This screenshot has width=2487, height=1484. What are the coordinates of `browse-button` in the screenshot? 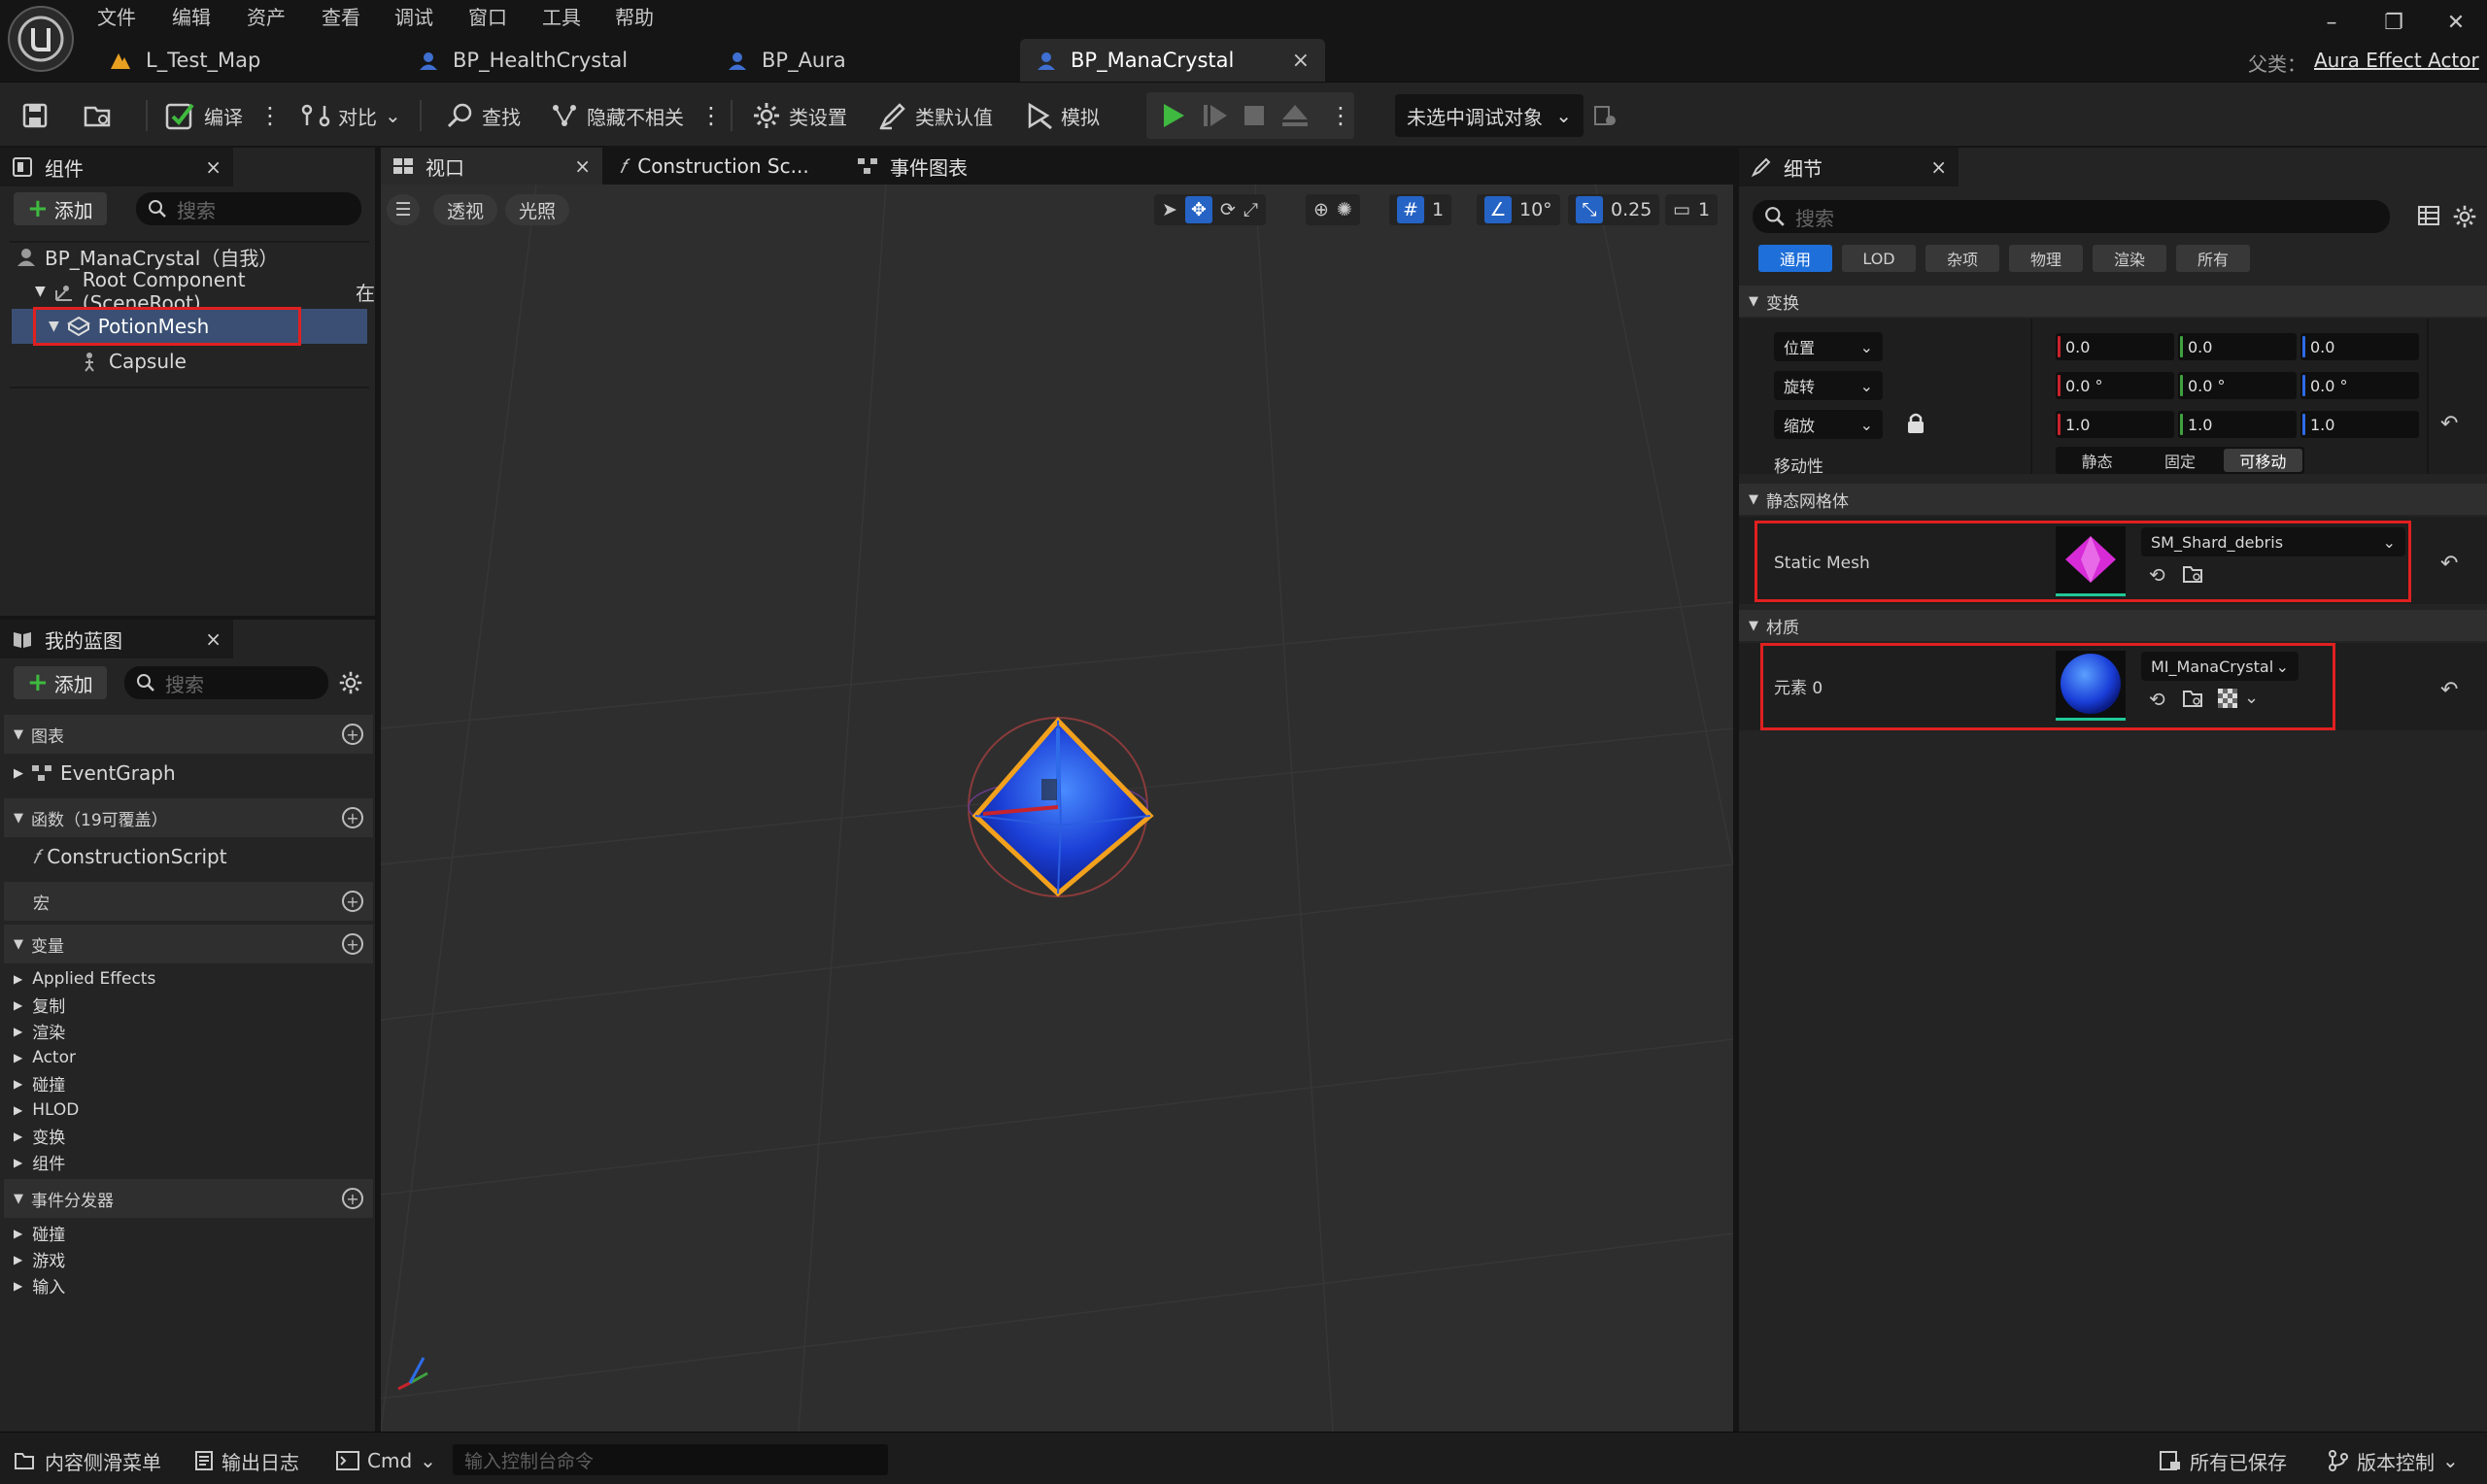 It's located at (99, 116).